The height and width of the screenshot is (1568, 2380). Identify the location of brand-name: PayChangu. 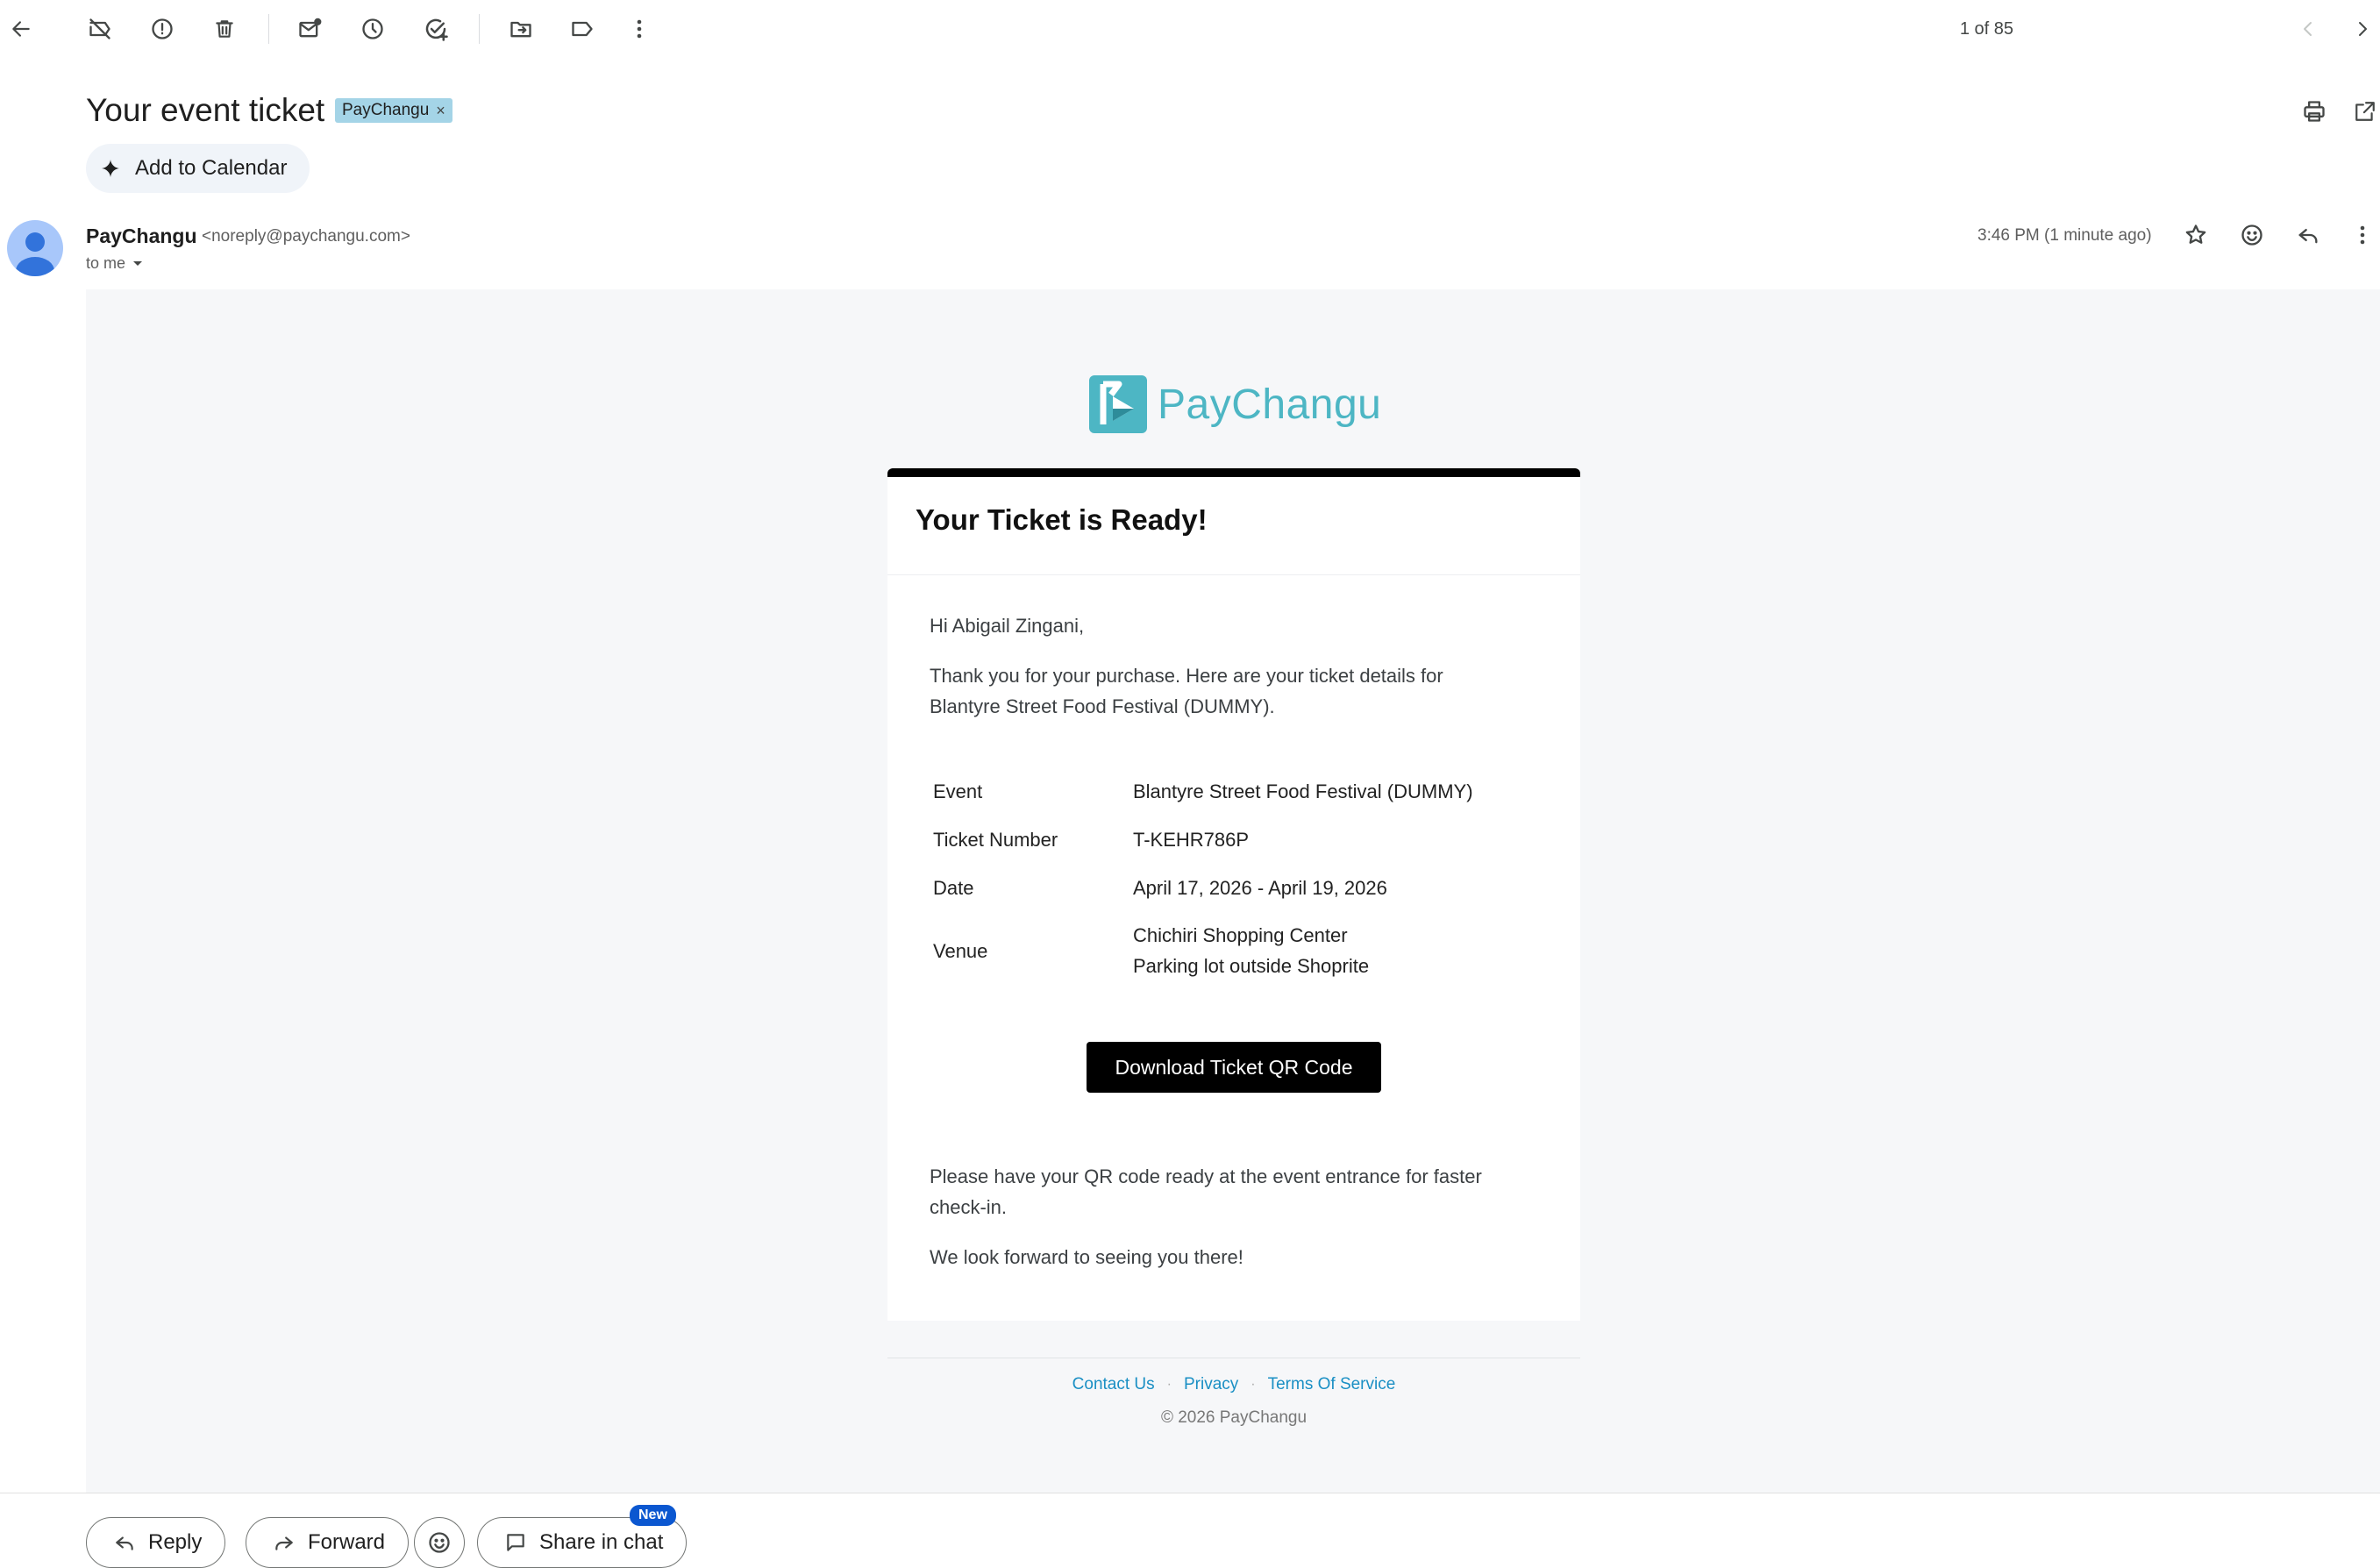
(1270, 405).